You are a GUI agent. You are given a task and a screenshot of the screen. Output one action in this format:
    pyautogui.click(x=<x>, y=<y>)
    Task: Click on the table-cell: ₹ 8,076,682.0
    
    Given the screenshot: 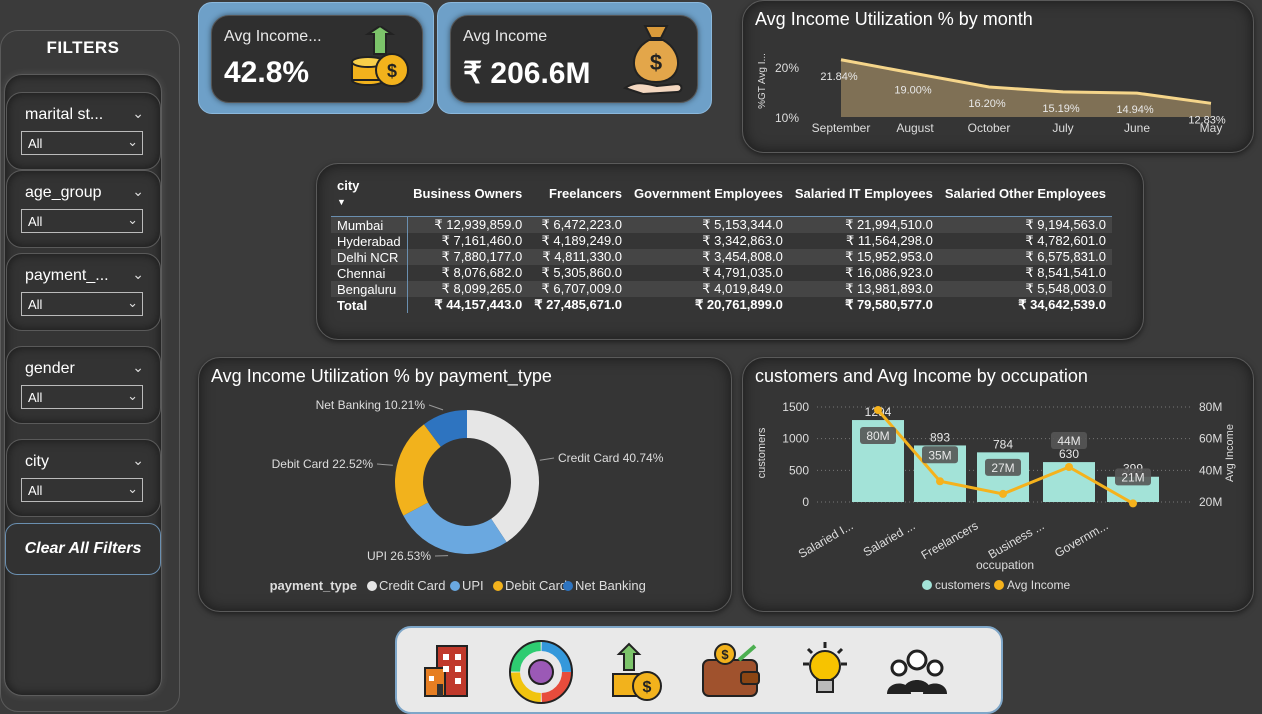 What is the action you would take?
    pyautogui.click(x=467, y=273)
    